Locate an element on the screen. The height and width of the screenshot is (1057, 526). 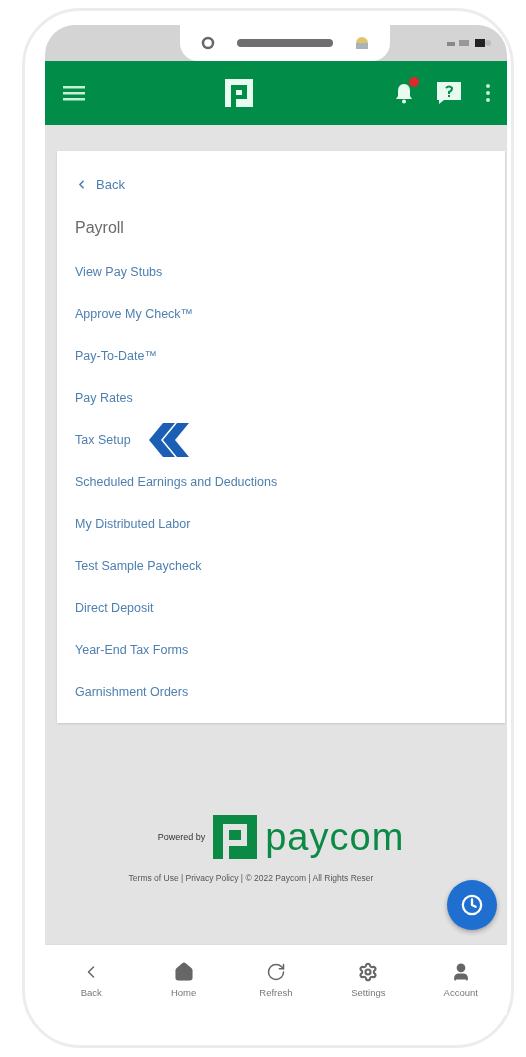
menu-link: Pay Rates is located at coordinates (104, 398).